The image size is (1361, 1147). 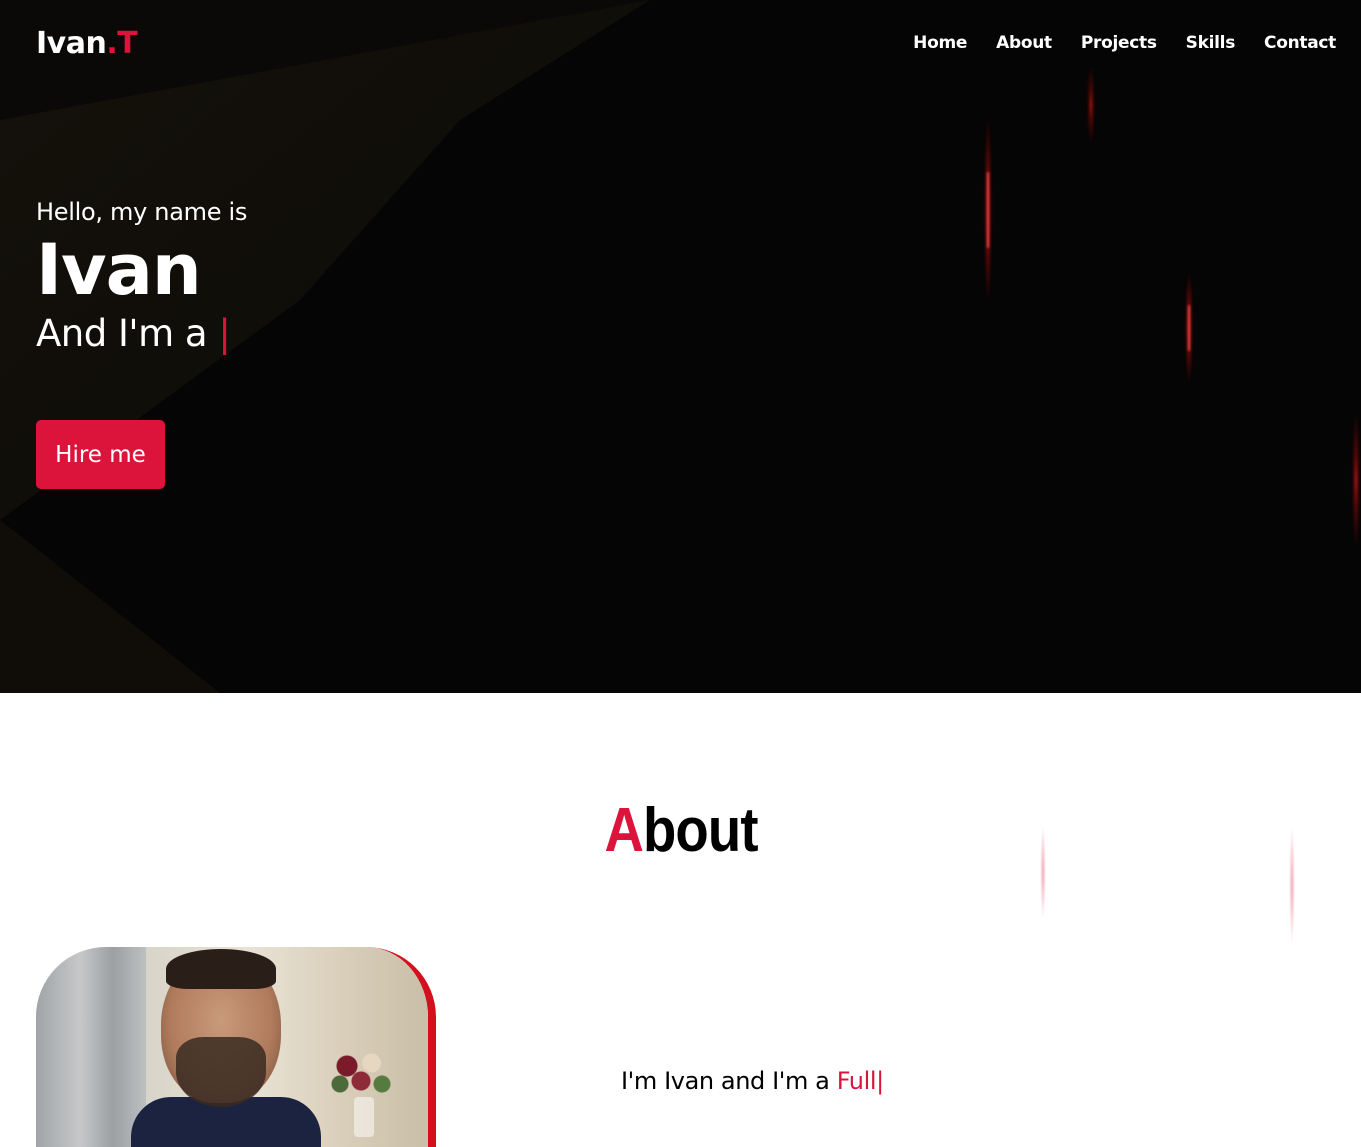 I want to click on profile-photo-image, so click(x=232, y=1047).